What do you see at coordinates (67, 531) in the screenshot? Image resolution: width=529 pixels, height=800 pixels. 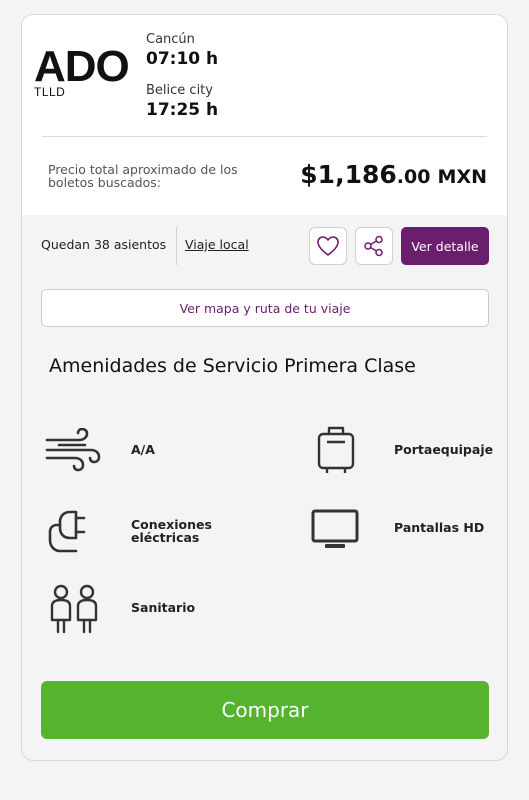 I see `power-plug-icon` at bounding box center [67, 531].